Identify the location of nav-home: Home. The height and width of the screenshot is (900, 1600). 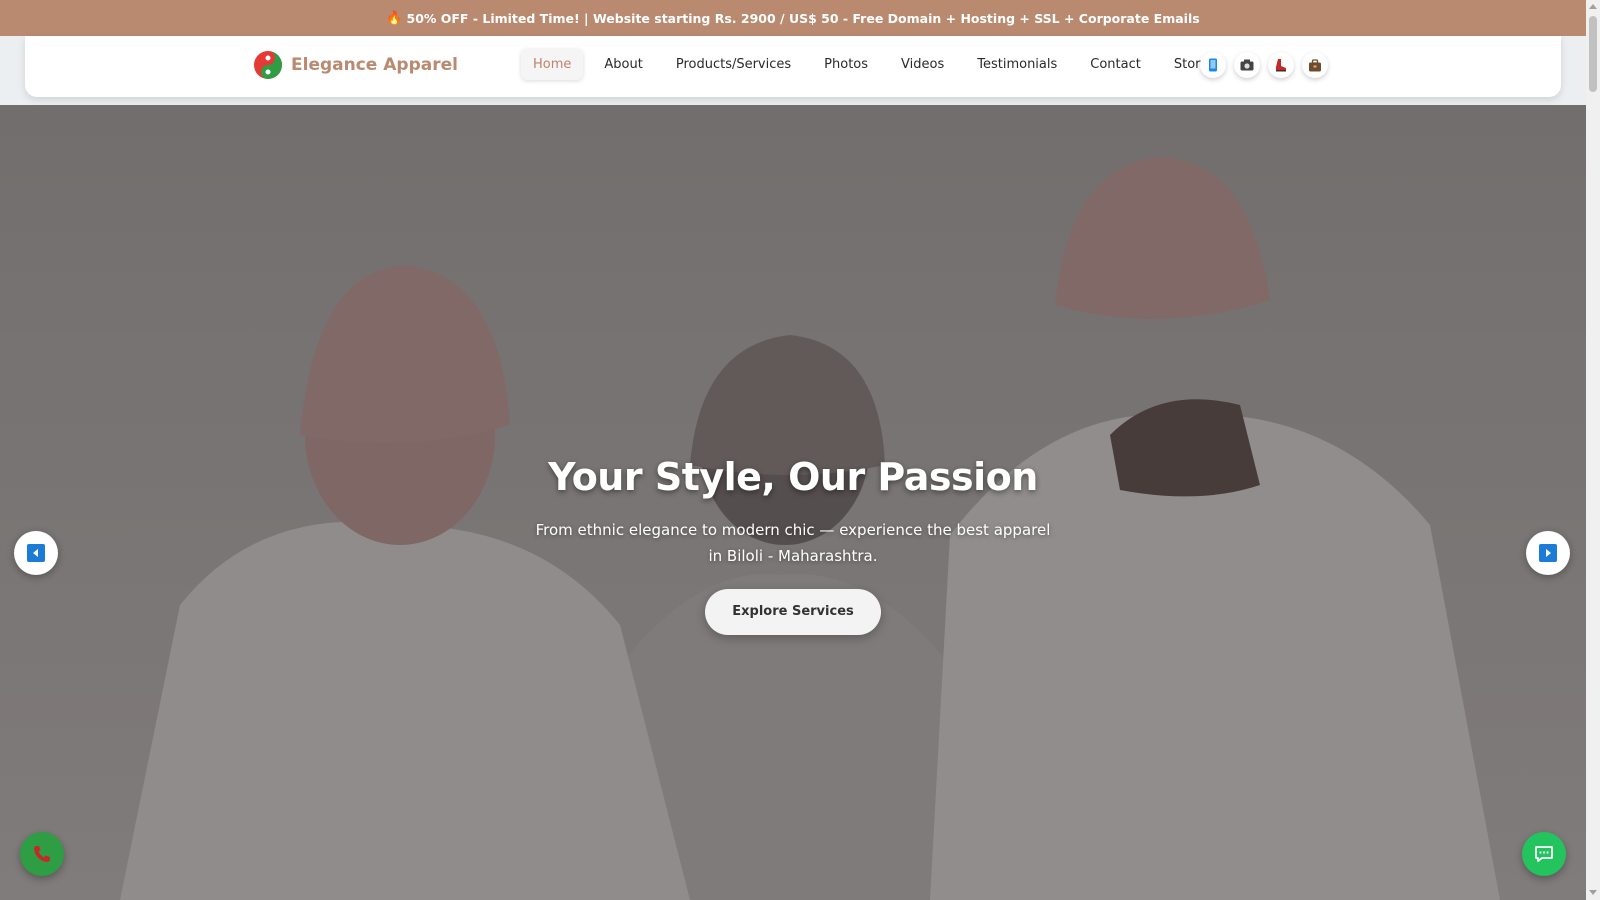
(552, 64).